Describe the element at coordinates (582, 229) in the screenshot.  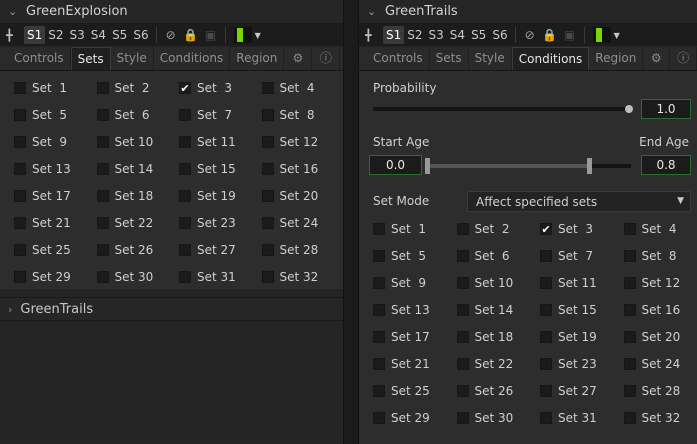
I see `set-checkbox-3: ✔ Set 3` at that location.